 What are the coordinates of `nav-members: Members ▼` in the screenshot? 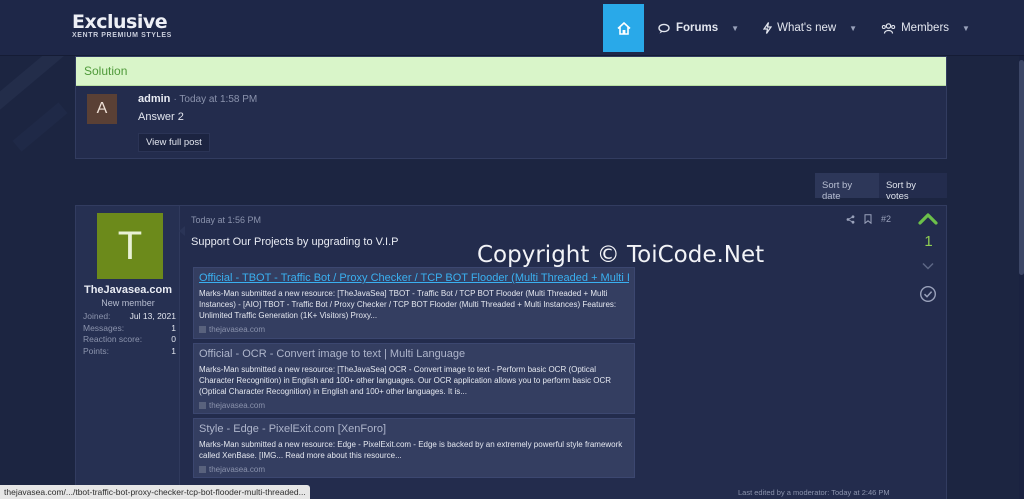 It's located at (923, 28).